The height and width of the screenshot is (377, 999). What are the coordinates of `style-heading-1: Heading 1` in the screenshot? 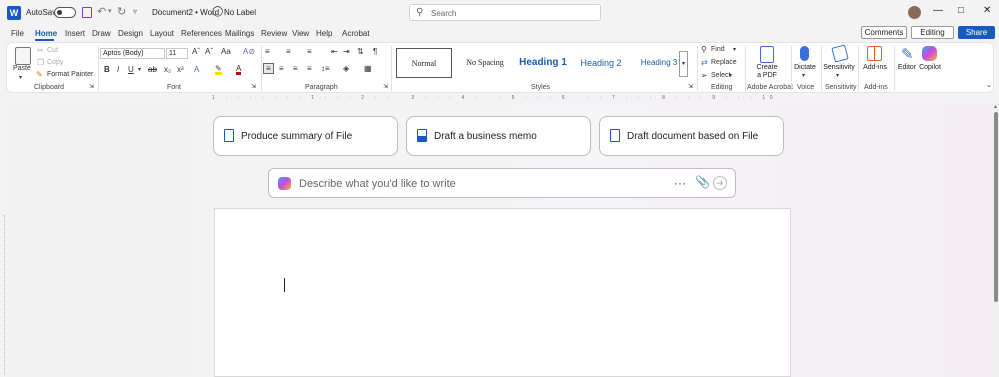 It's located at (543, 63).